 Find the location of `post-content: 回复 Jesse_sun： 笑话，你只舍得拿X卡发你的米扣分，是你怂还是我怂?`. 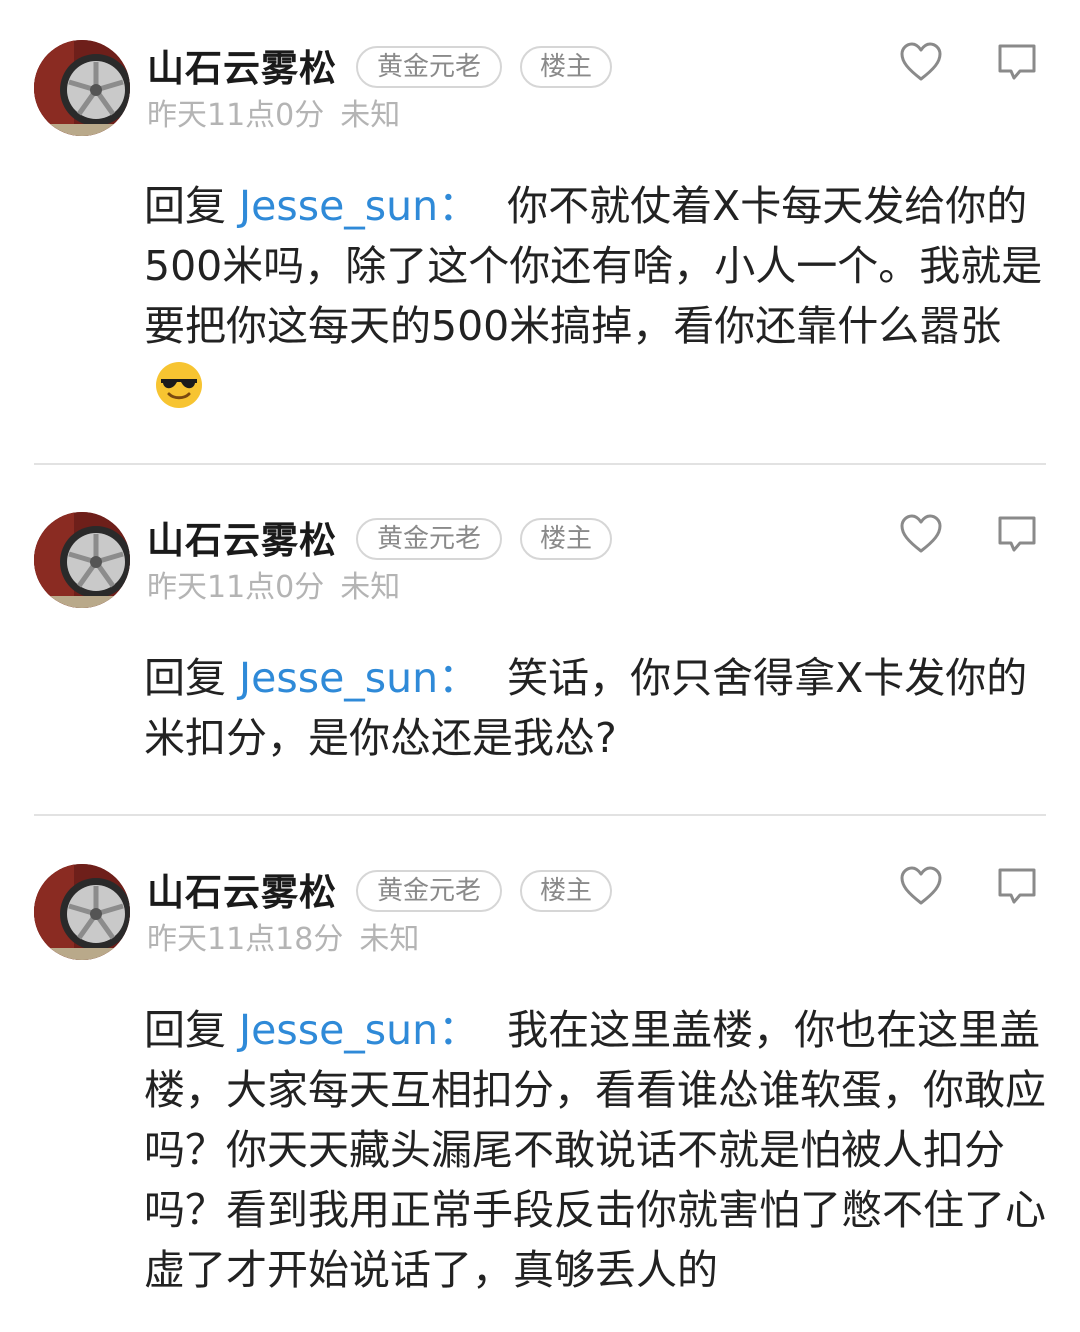

post-content: 回复 Jesse_sun： 笑话，你只舍得拿X卡发你的米扣分，是你怂还是我怂? is located at coordinates (594, 708).